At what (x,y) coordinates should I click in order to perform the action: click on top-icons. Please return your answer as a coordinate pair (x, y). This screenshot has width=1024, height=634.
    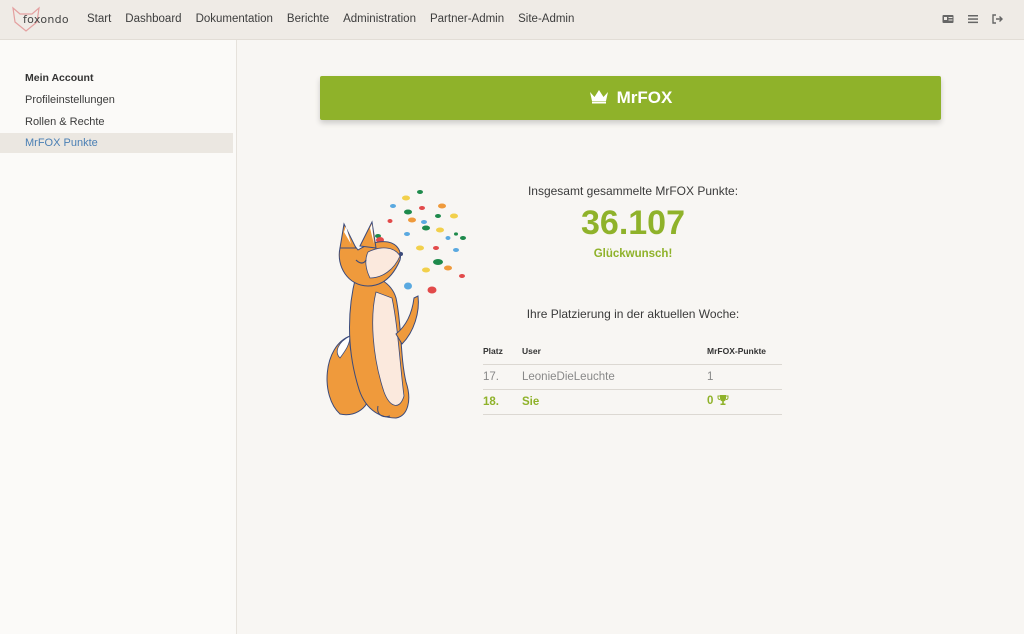
    Looking at the image, I should click on (973, 19).